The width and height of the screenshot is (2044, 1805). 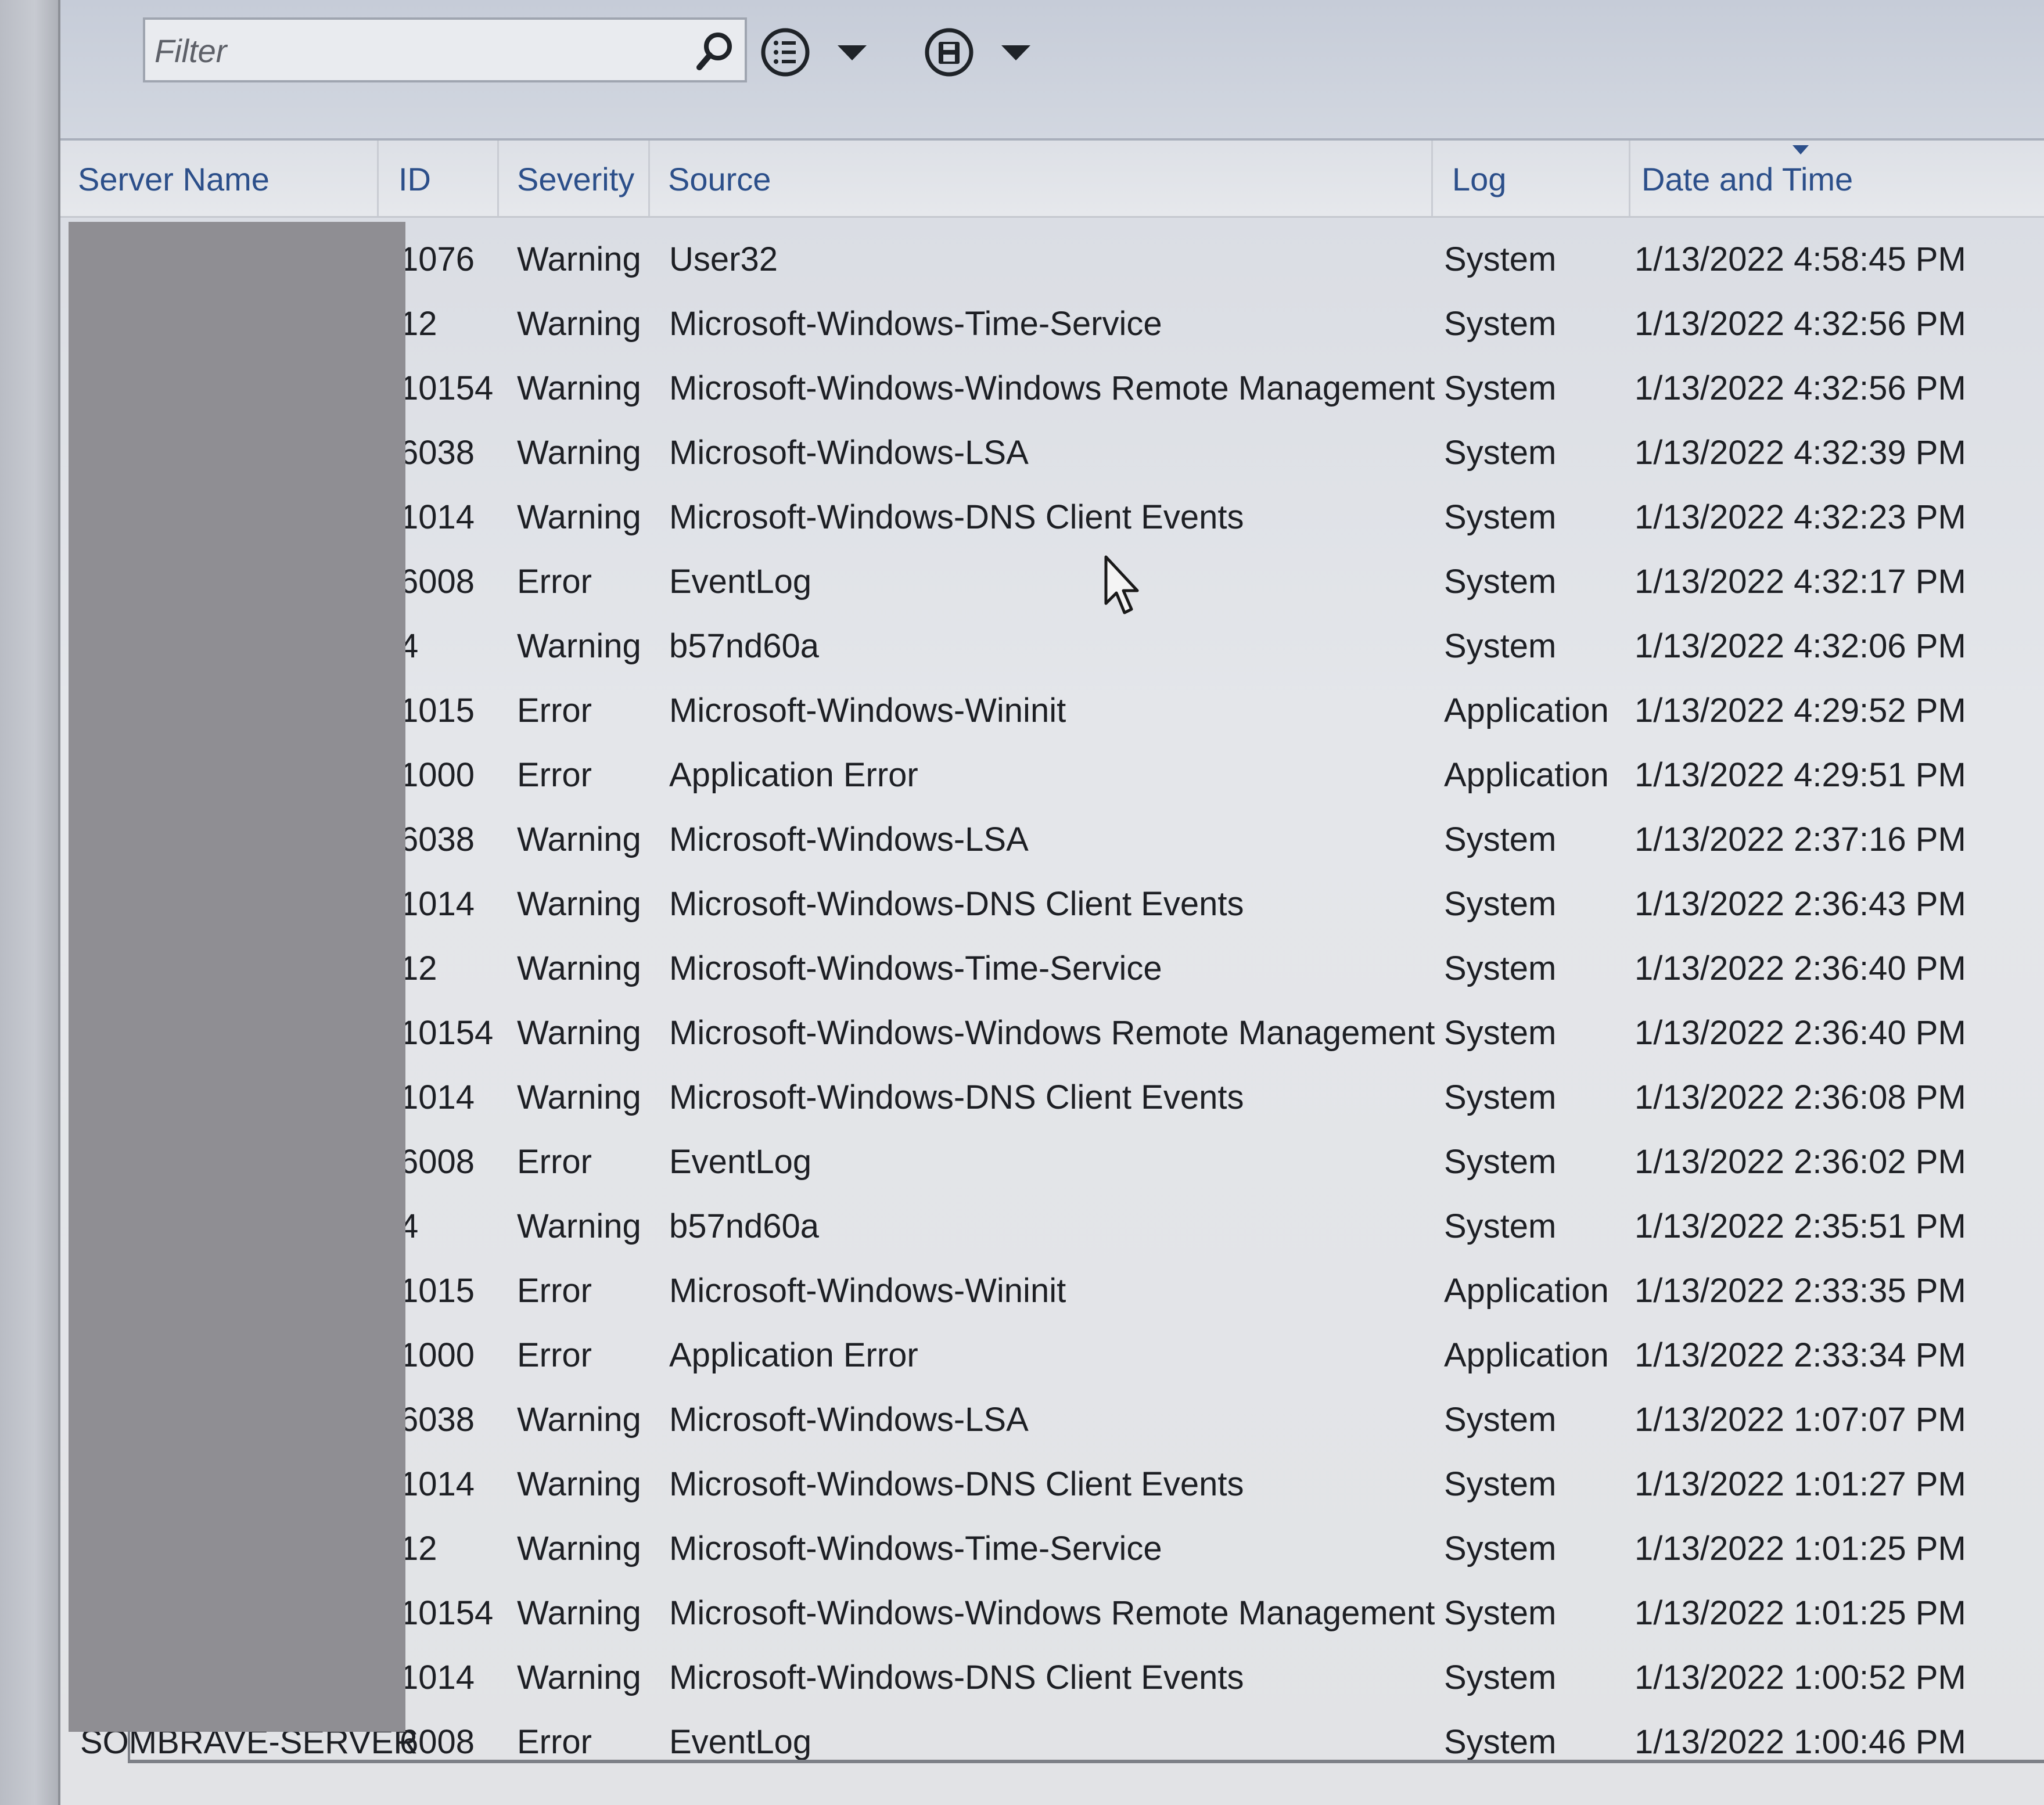 I want to click on save-icon, so click(x=949, y=52).